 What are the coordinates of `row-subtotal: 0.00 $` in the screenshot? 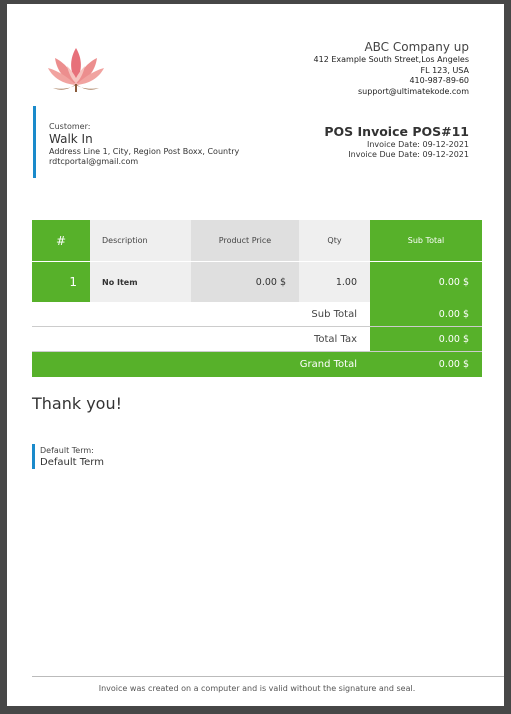 It's located at (426, 281).